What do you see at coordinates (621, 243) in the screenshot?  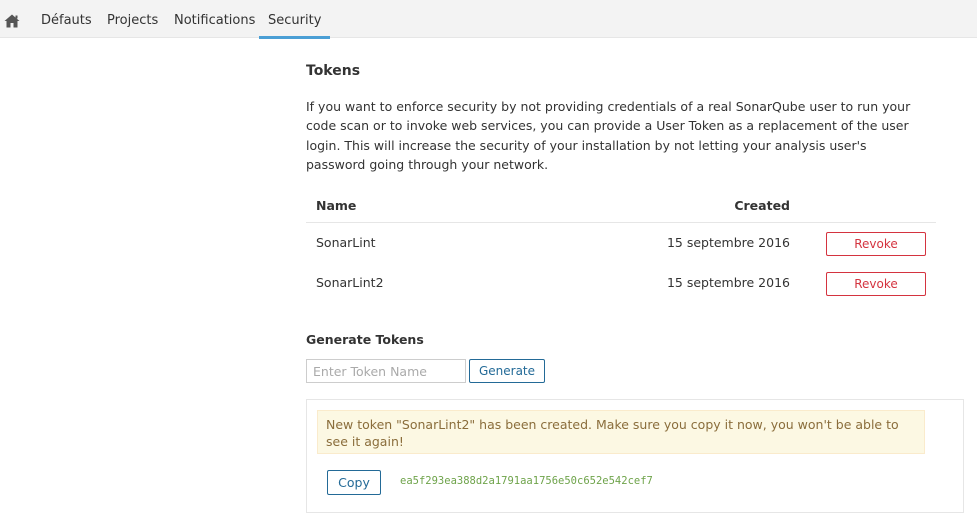 I see `table-row: SonarLint 15 septembre 2016 Revoke` at bounding box center [621, 243].